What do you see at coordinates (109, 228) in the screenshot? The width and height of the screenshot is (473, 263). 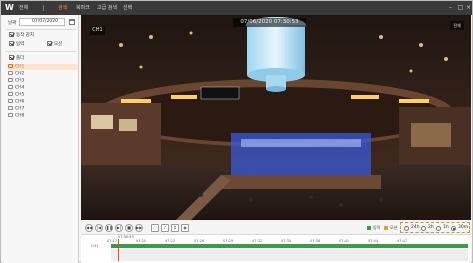 I see `pause-icon: ❚❚` at bounding box center [109, 228].